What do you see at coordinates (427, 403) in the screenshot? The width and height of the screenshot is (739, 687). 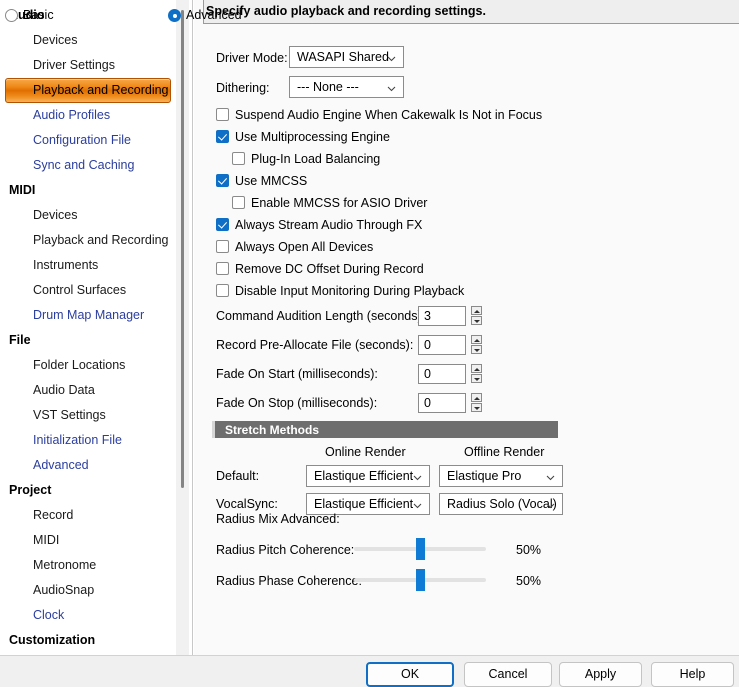 I see `spinner-value: 0` at bounding box center [427, 403].